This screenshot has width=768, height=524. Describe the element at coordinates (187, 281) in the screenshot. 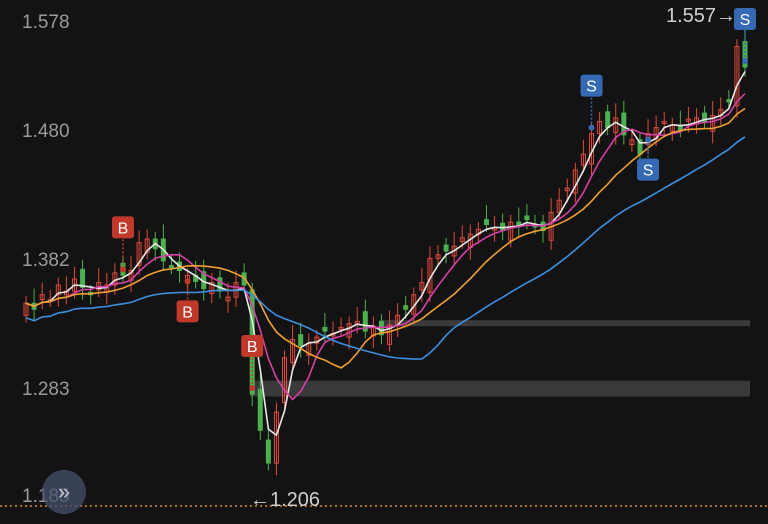

I see `buy-marker-1-dot` at that location.